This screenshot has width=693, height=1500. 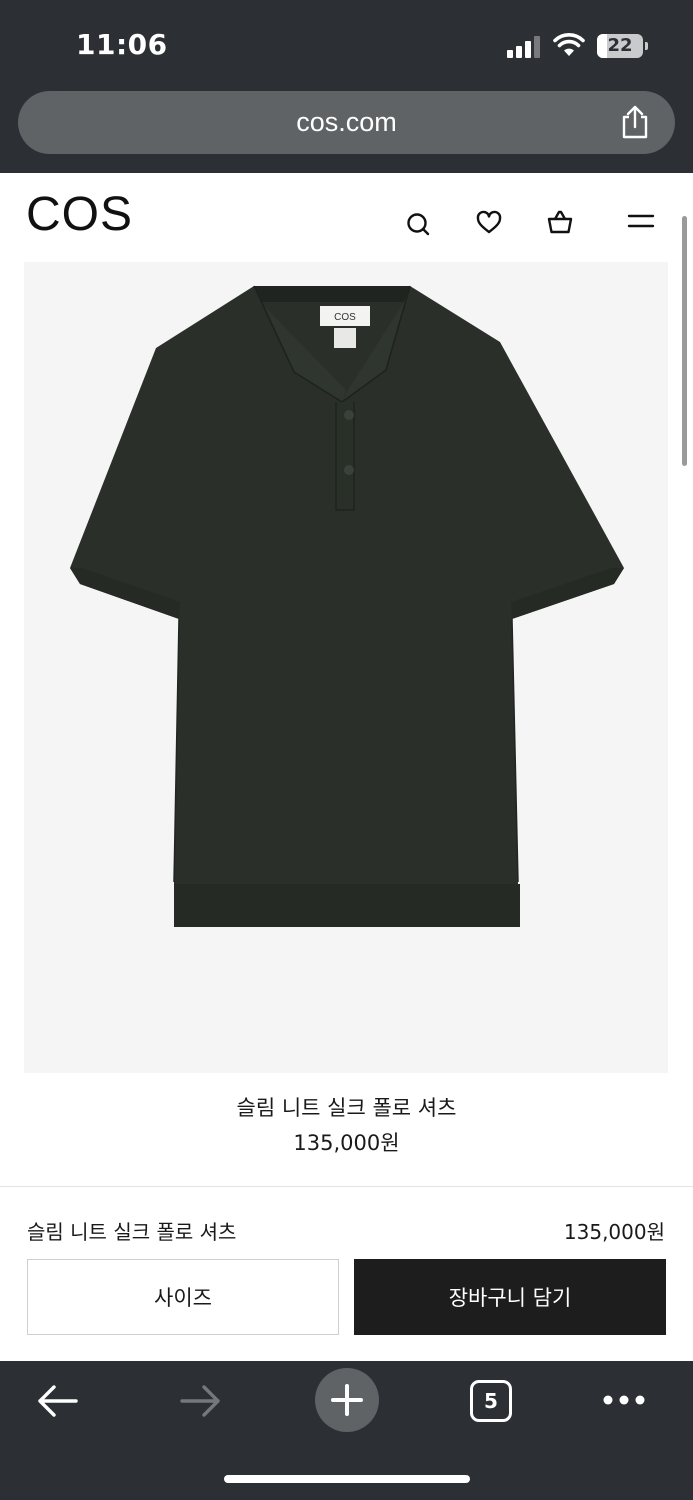 I want to click on size-select-button: 사이즈, so click(x=183, y=1297).